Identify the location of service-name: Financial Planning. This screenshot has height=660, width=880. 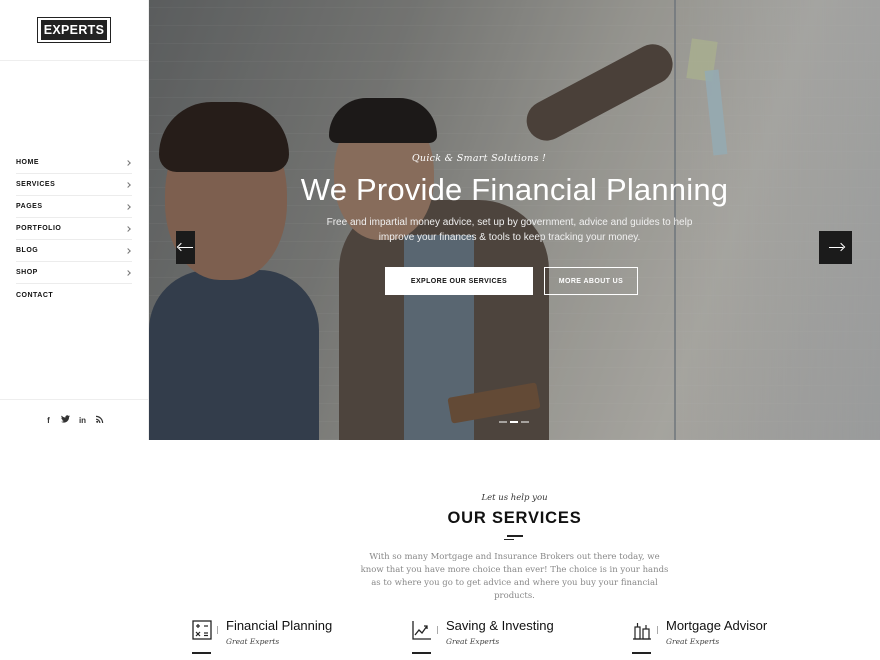
(279, 625).